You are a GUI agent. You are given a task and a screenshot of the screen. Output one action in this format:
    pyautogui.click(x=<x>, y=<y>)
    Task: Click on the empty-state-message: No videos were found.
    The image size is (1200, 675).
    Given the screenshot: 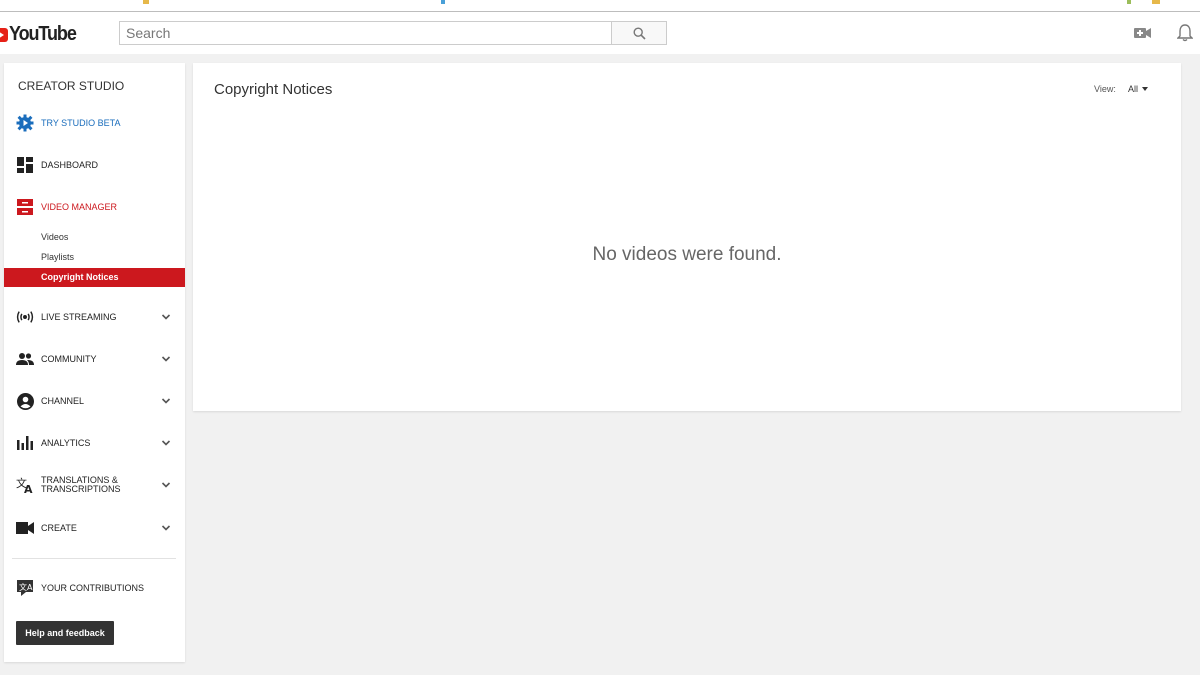 What is the action you would take?
    pyautogui.click(x=687, y=254)
    